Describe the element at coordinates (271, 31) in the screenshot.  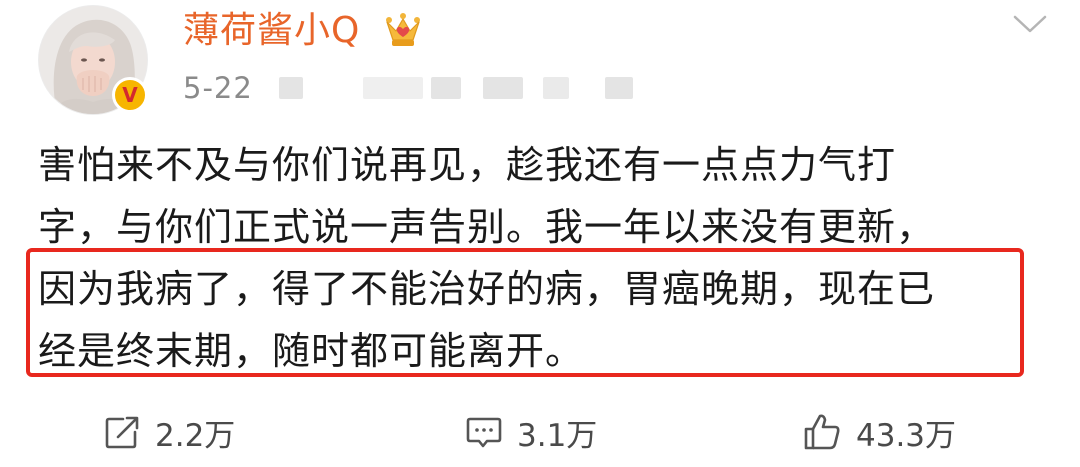
I see `username: 薄荷酱小Q` at that location.